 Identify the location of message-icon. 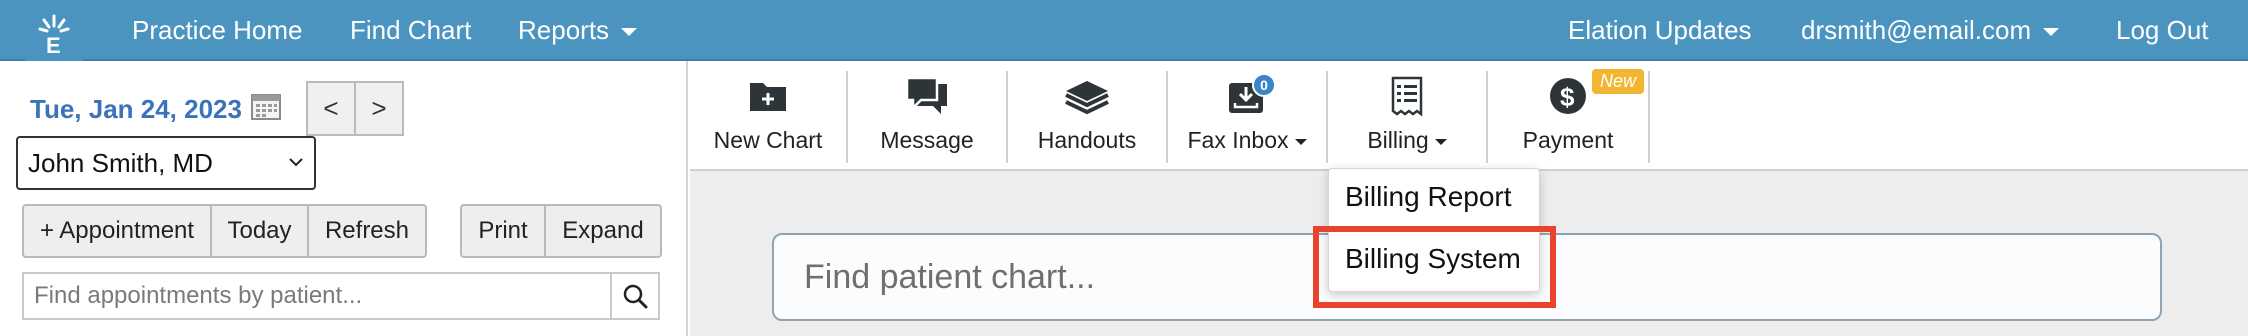
(927, 96).